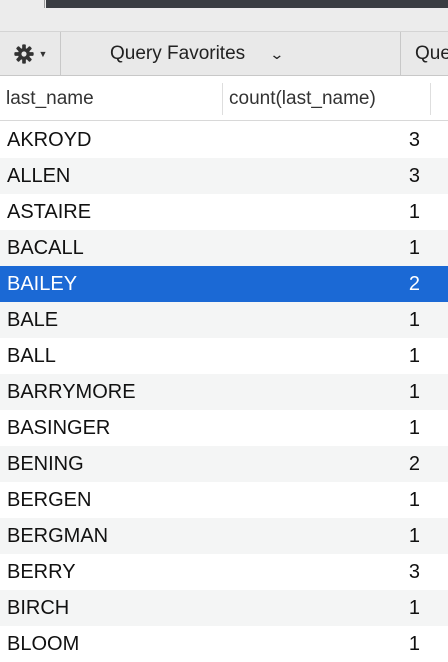 This screenshot has width=448, height=662. What do you see at coordinates (224, 176) in the screenshot?
I see `table-row: ALLEN 3` at bounding box center [224, 176].